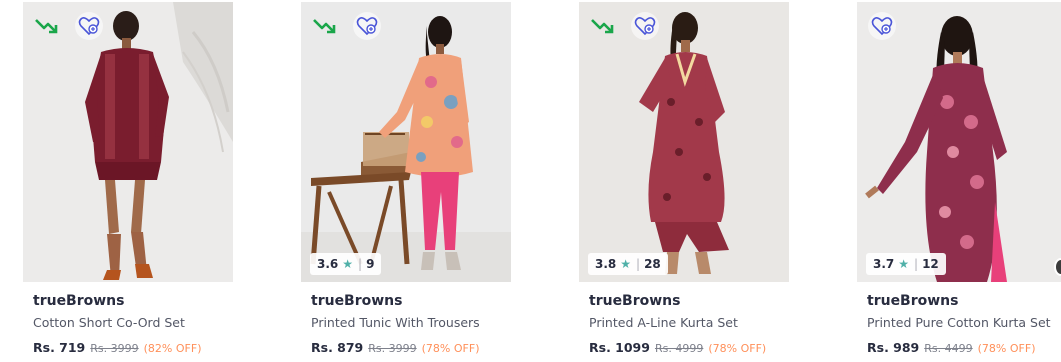 The height and width of the screenshot is (362, 1061). I want to click on product-image: 3.7 ★ | 12, so click(959, 142).